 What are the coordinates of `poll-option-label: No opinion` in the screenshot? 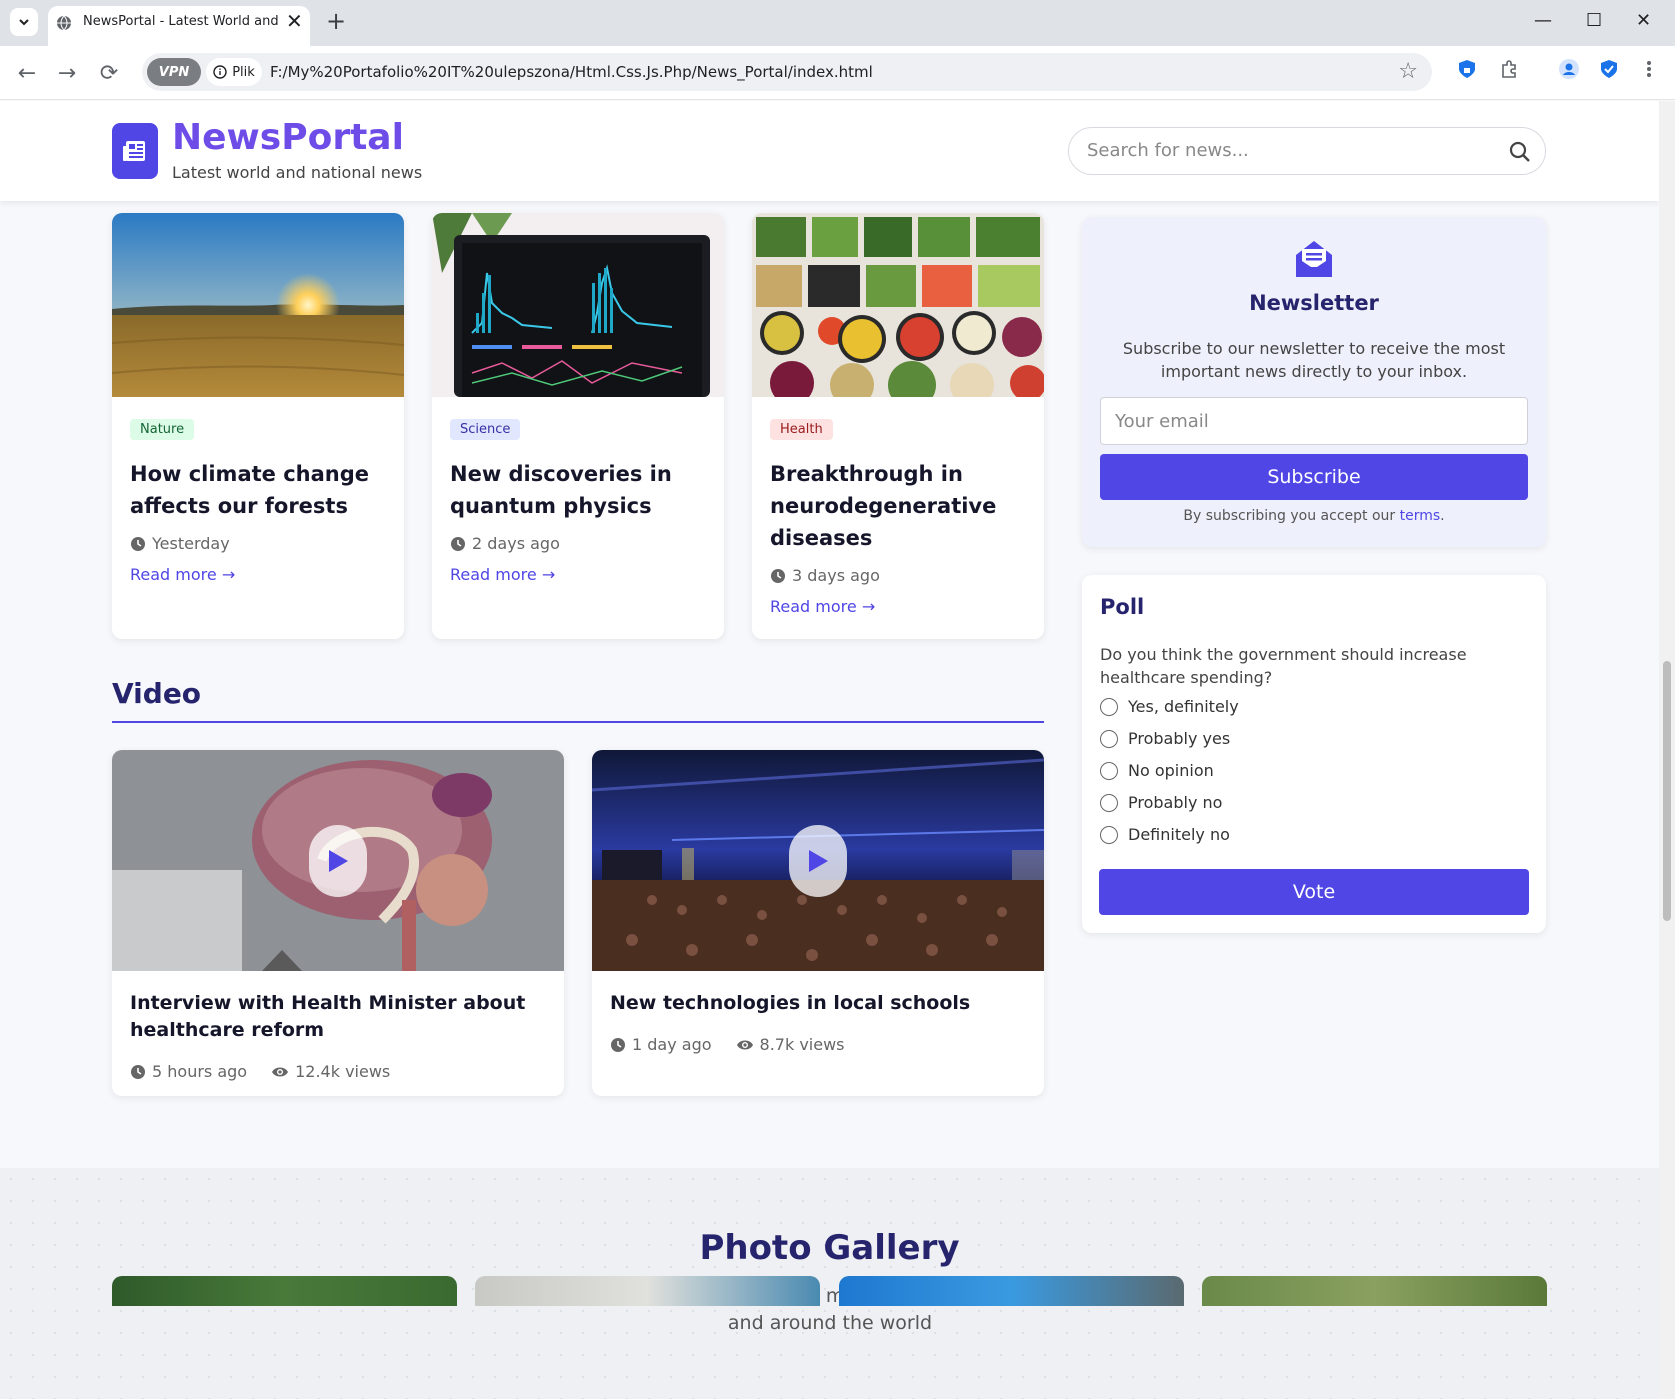 It's located at (1171, 770).